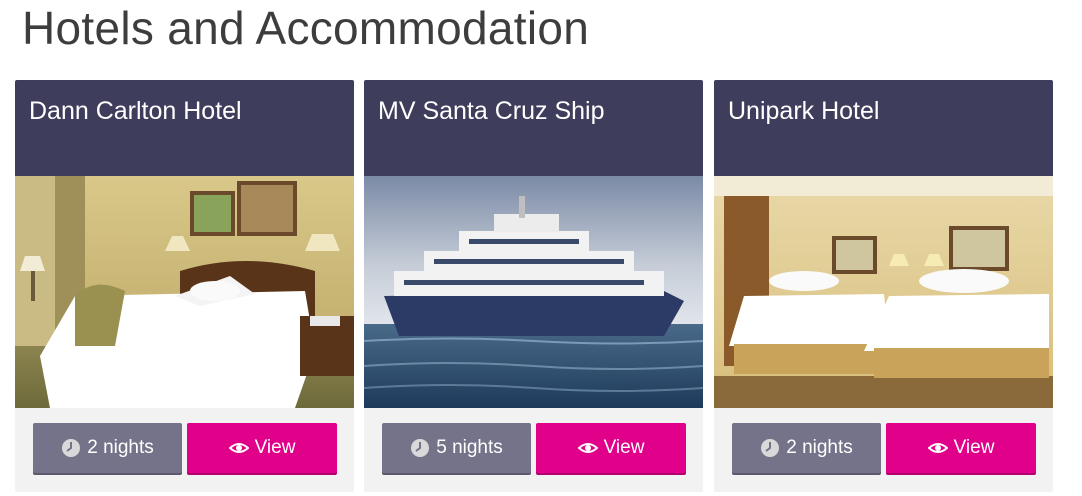 Image resolution: width=1082 pixels, height=496 pixels. What do you see at coordinates (469, 447) in the screenshot?
I see `nights-label: 5 nights` at bounding box center [469, 447].